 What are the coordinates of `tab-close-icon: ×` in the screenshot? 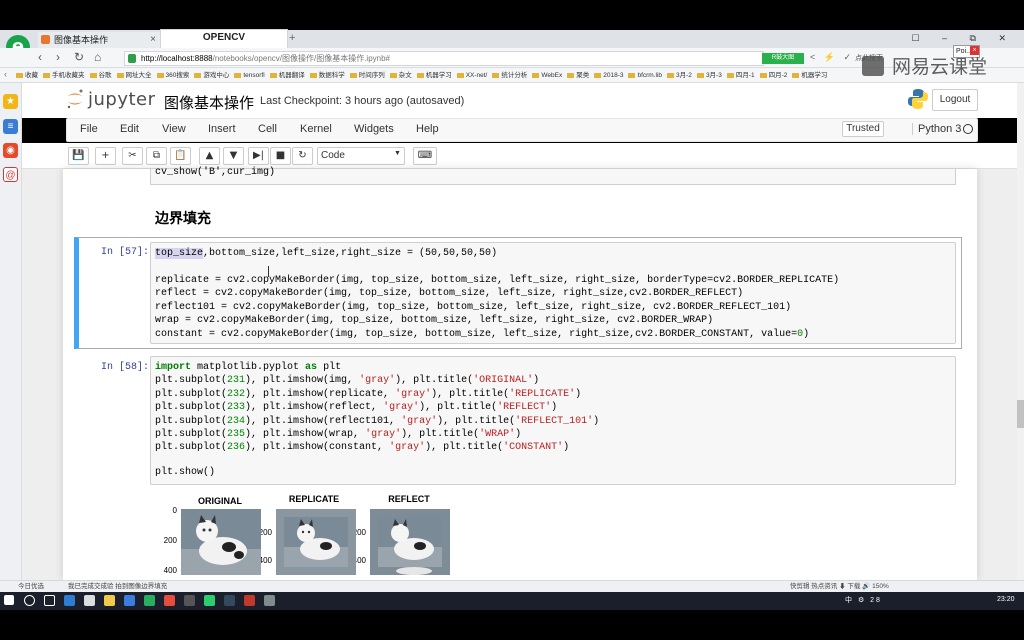 It's located at (153, 40).